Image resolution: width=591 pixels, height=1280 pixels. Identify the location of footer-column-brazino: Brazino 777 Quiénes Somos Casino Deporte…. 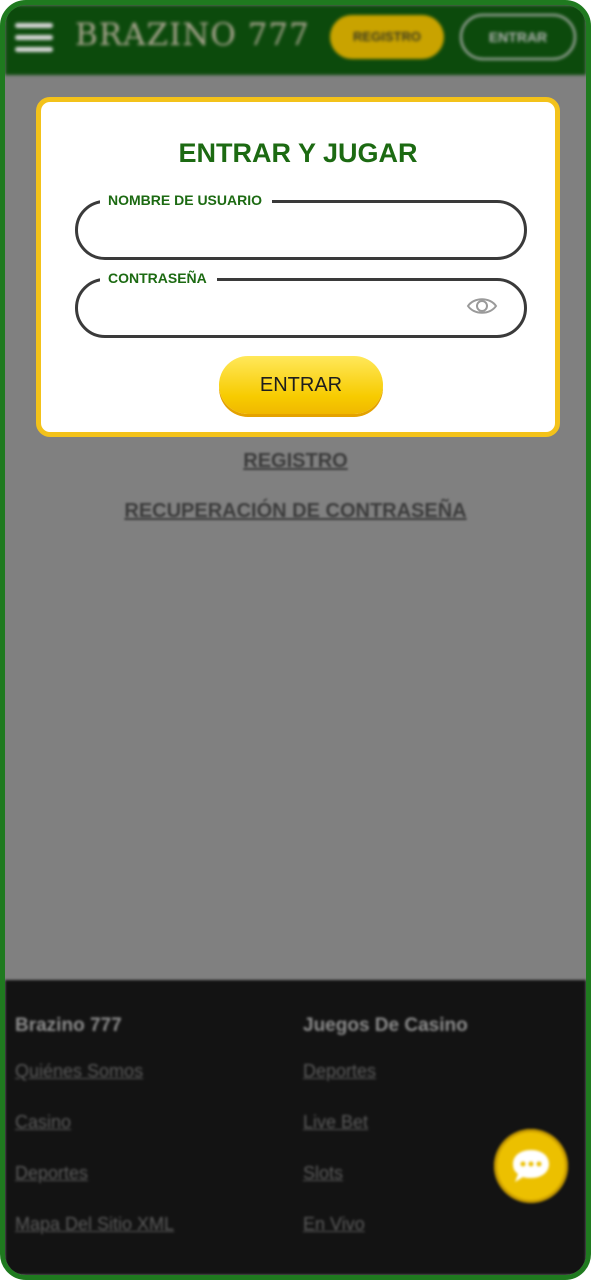
(94, 1140).